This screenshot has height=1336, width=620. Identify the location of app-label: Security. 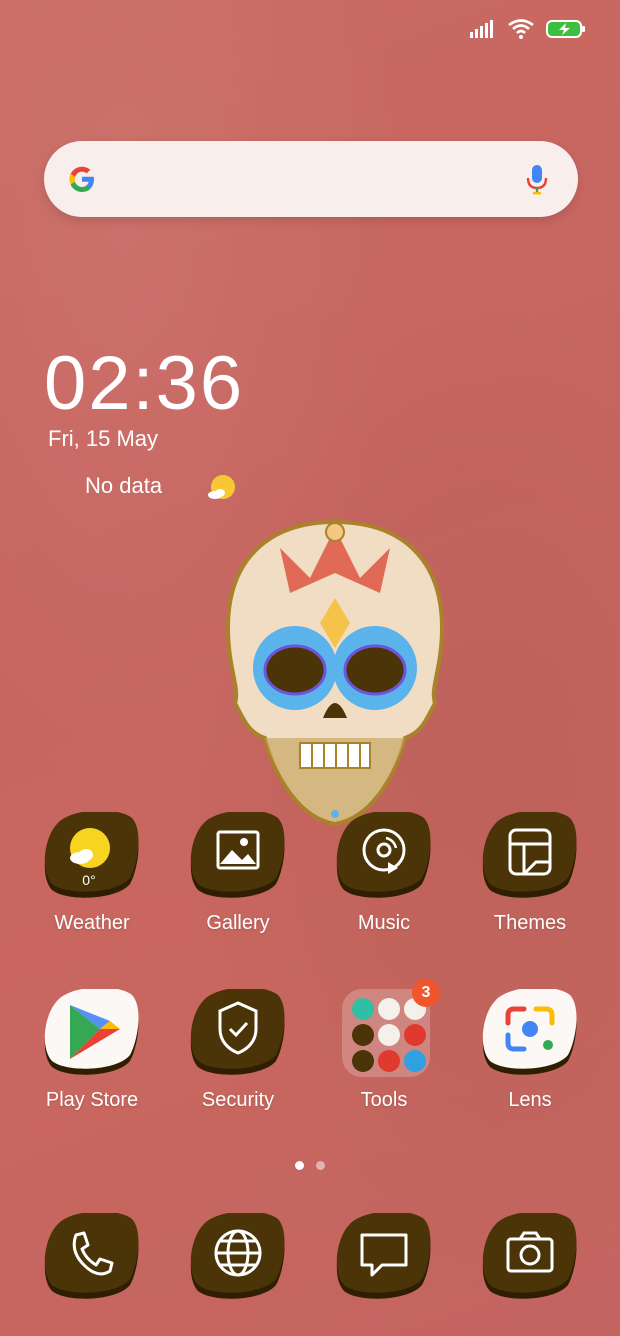
(238, 1100).